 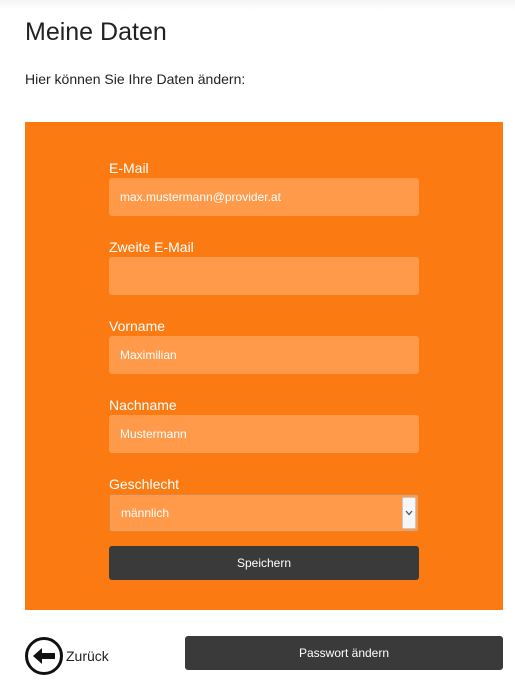 I want to click on change-password-button: Passwort ändern, so click(x=344, y=653).